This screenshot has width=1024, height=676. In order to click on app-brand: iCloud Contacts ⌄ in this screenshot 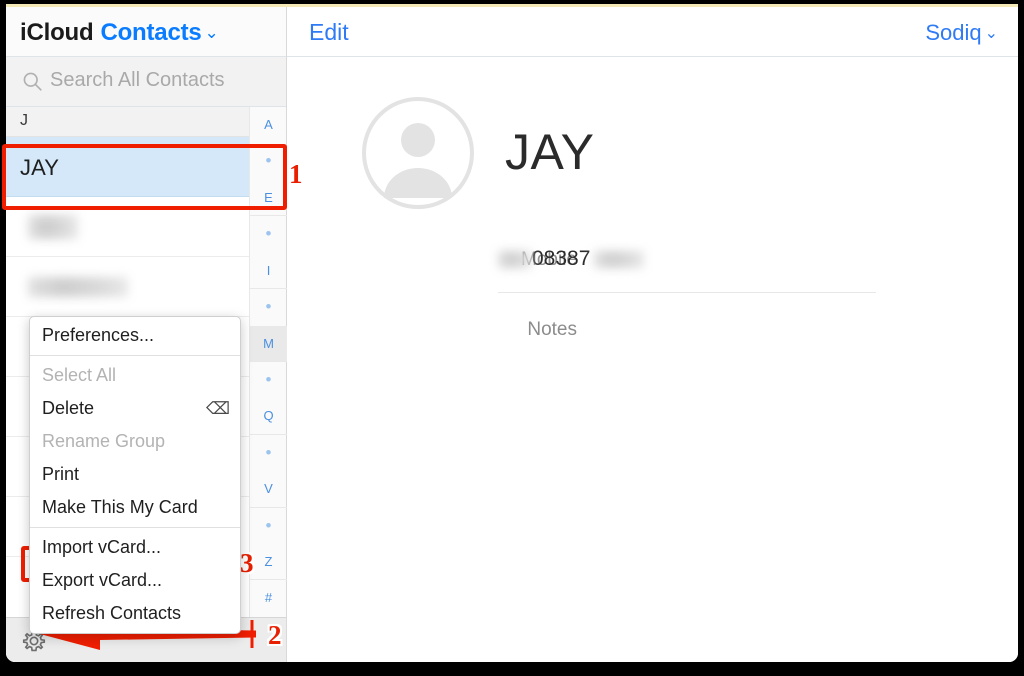, I will do `click(119, 33)`.